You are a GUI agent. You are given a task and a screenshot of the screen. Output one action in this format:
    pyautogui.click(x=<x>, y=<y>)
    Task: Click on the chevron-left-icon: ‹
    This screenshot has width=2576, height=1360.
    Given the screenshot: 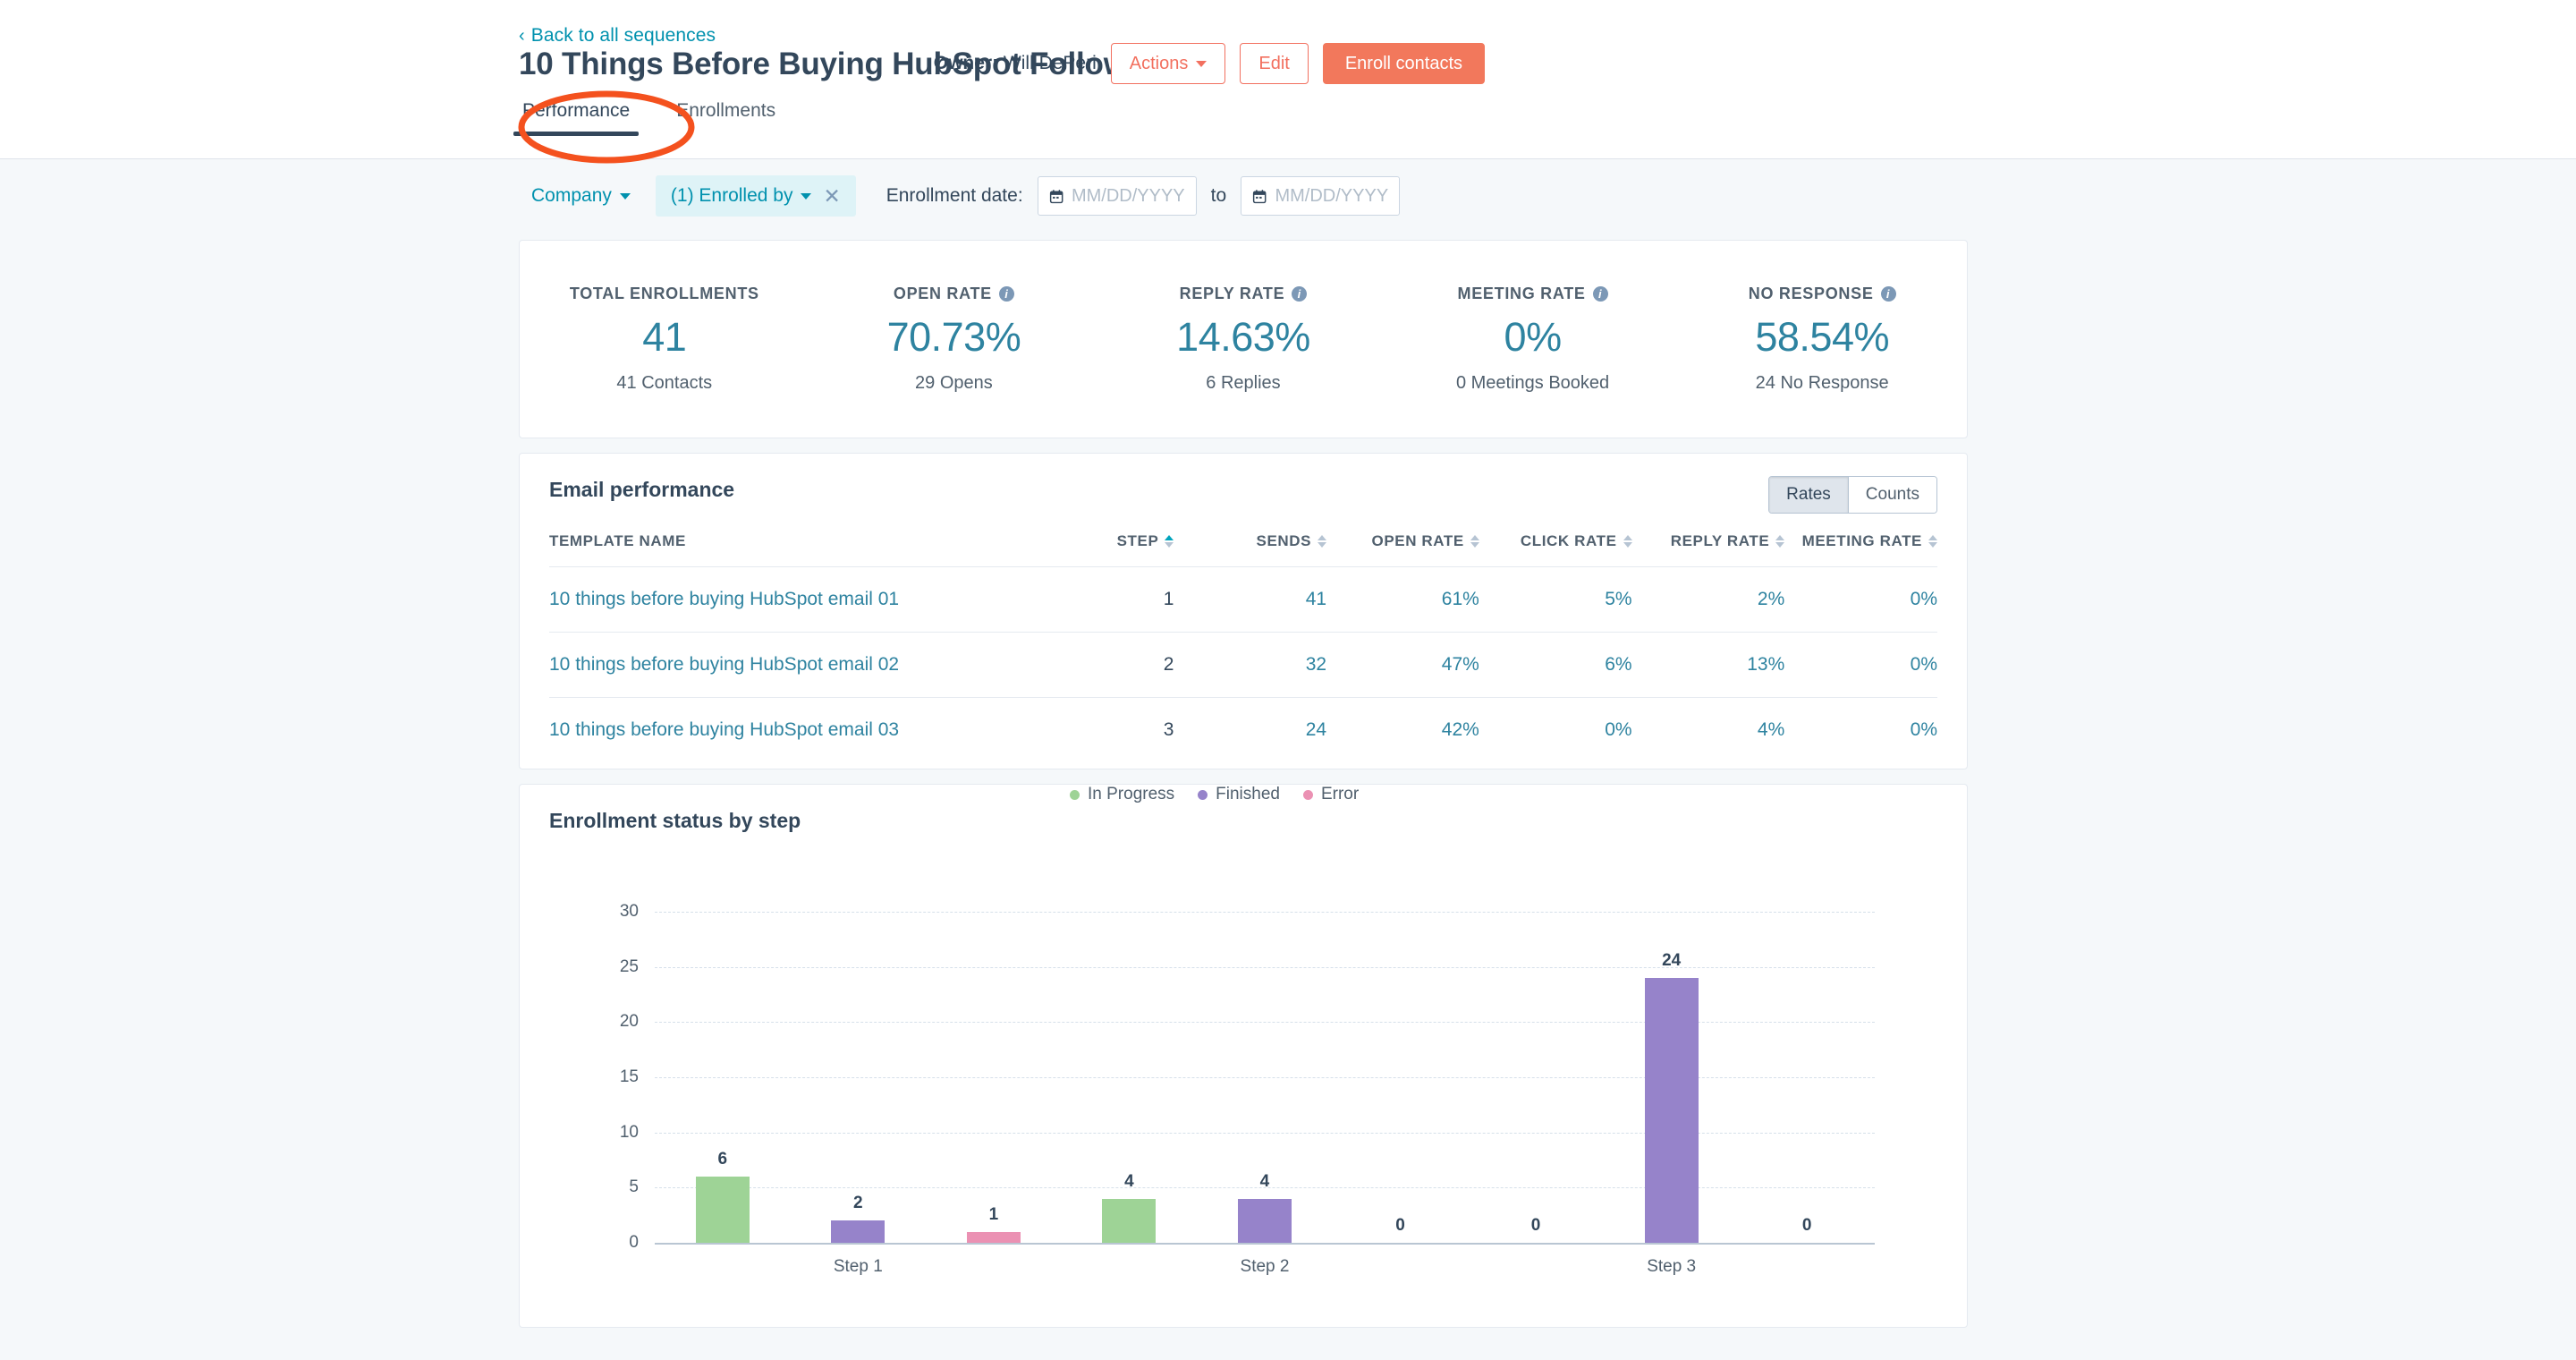 What is the action you would take?
    pyautogui.click(x=522, y=36)
    